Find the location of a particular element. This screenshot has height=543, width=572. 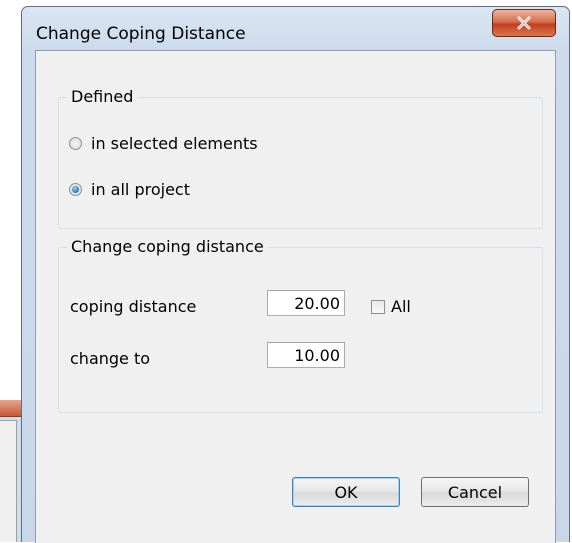

close-x-icon is located at coordinates (524, 23).